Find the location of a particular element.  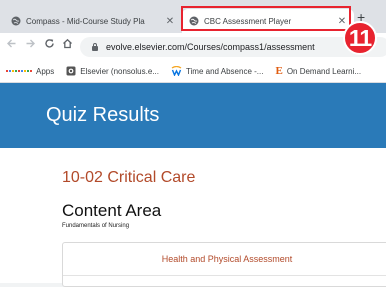

reload-button is located at coordinates (49, 45).